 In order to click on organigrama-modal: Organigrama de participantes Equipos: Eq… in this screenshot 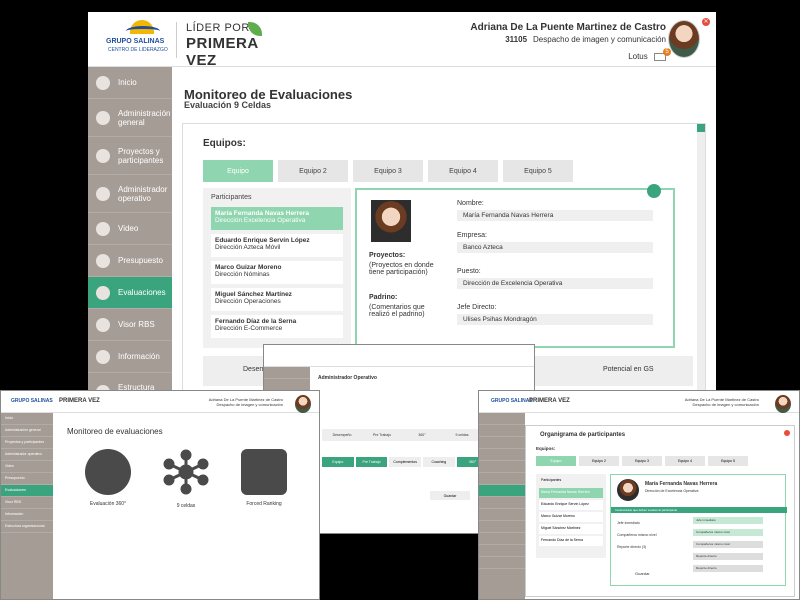, I will do `click(660, 511)`.